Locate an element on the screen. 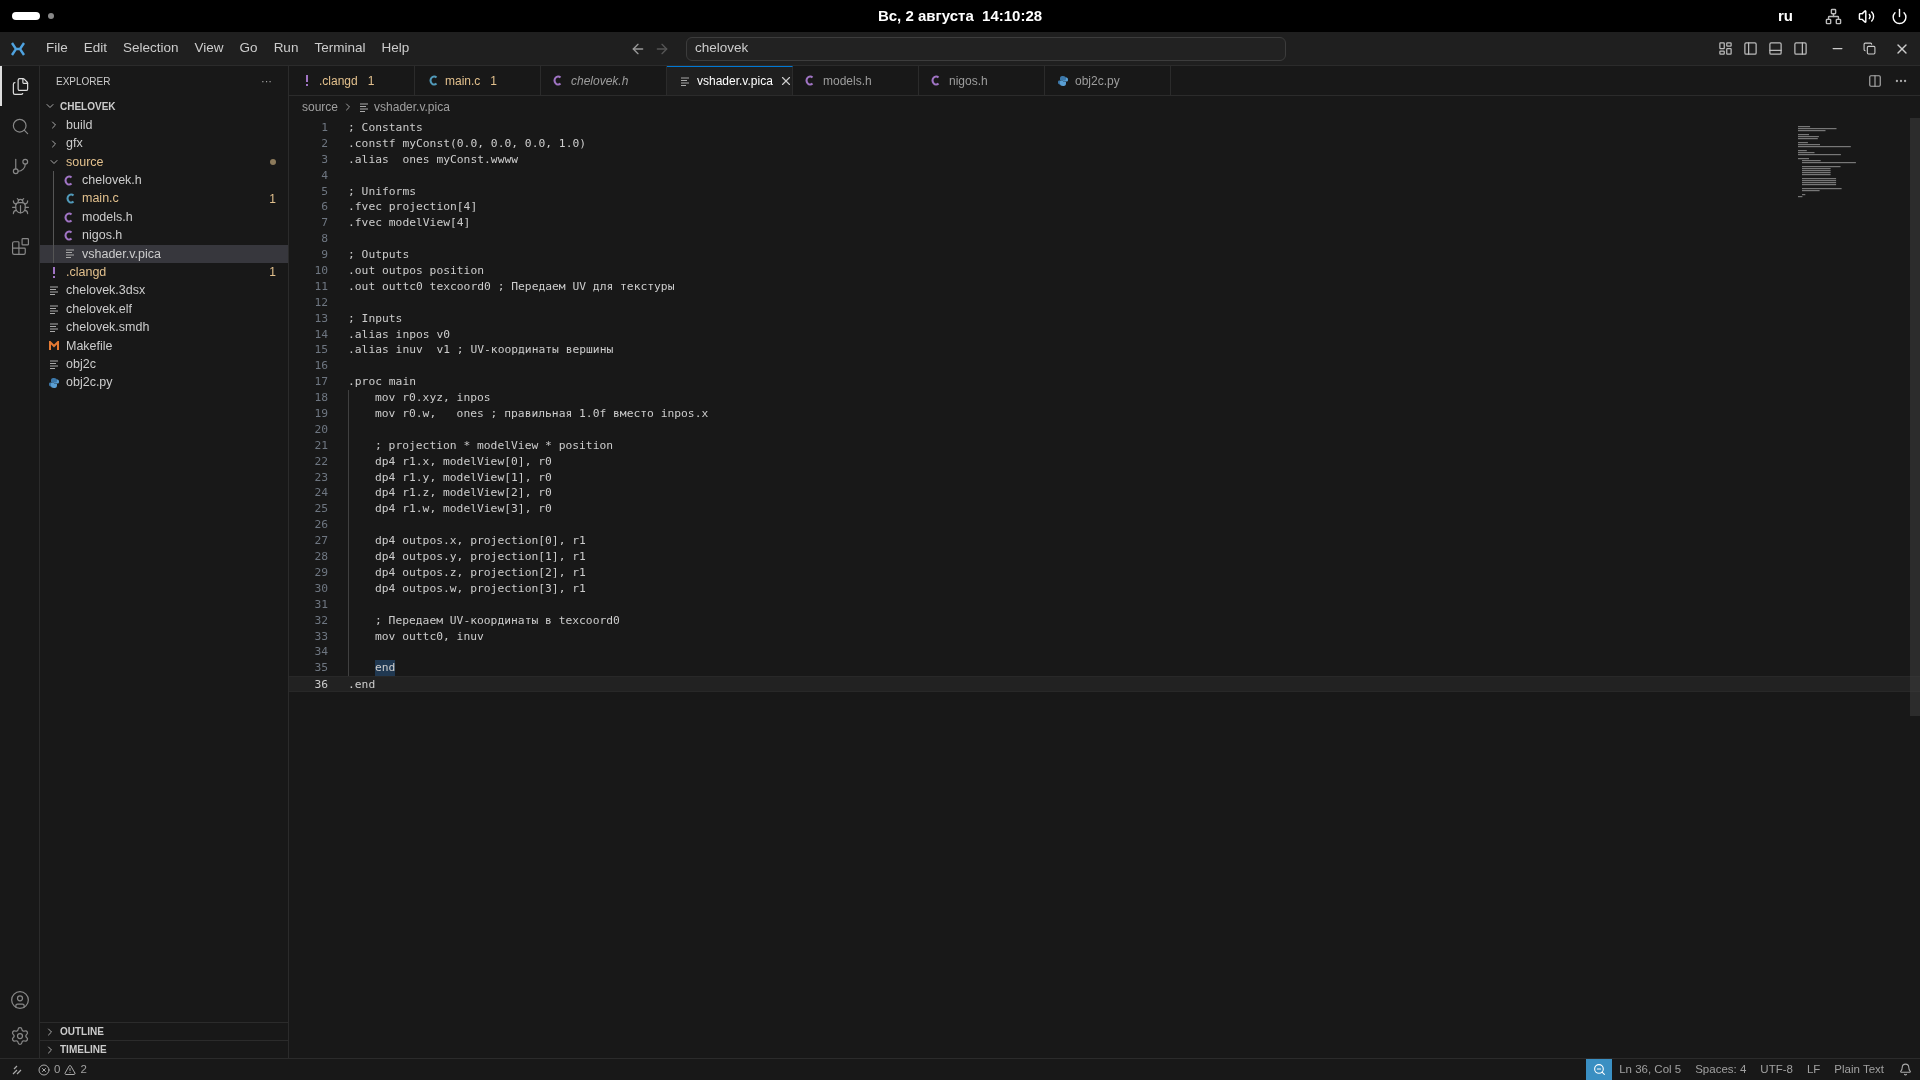 The width and height of the screenshot is (1920, 1080). editor-tab: vshader.v.pica is located at coordinates (730, 80).